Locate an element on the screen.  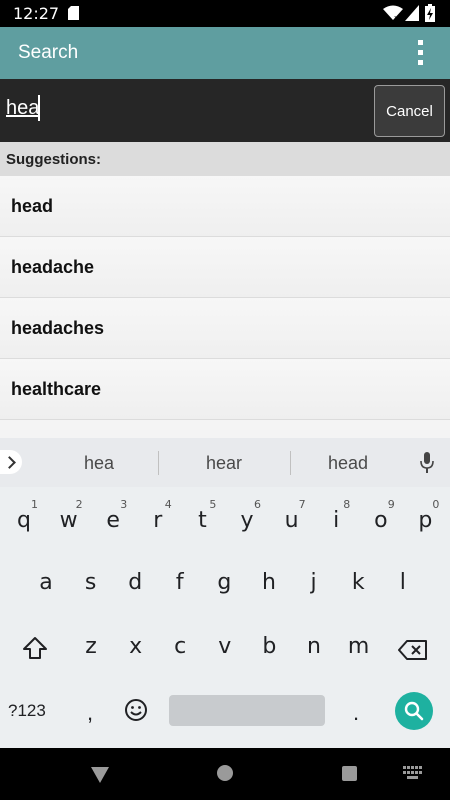
space-key is located at coordinates (247, 710).